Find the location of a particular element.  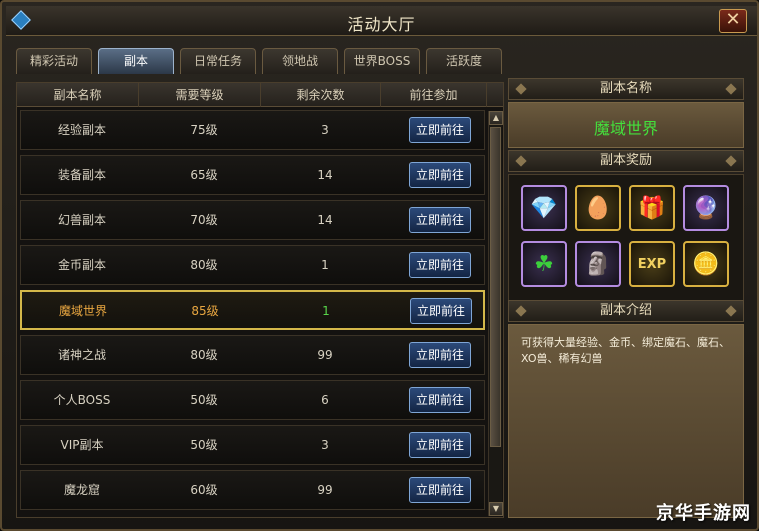

dungeon-name-cell: 个人BOSS is located at coordinates (82, 400).